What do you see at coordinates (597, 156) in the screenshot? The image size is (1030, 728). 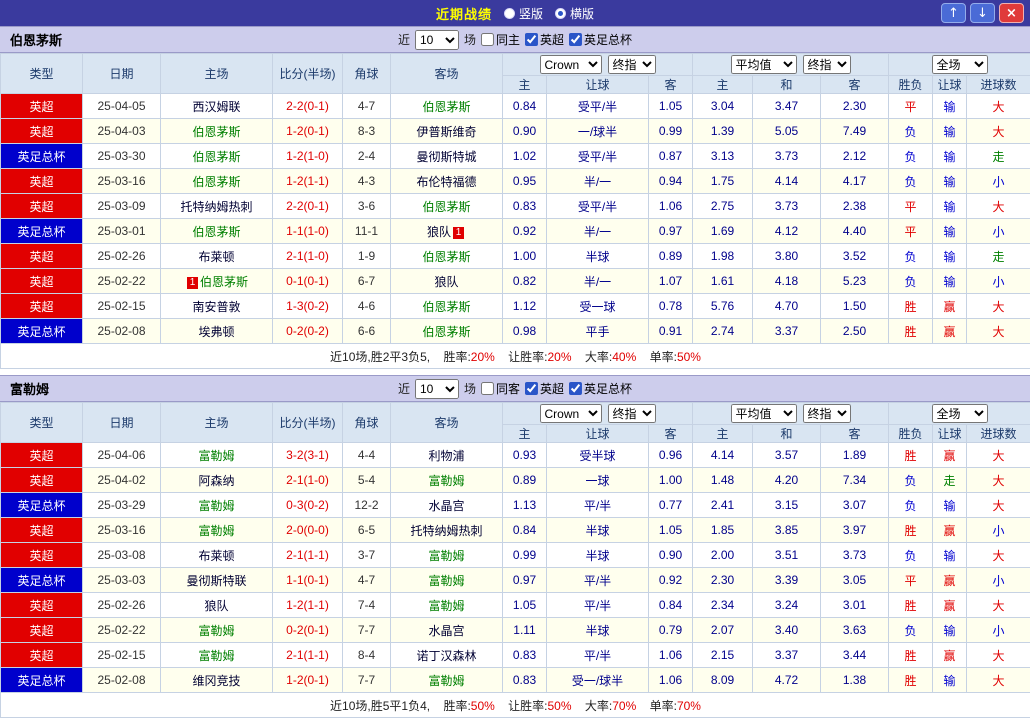 I see `asia-handicap: 受平/半` at bounding box center [597, 156].